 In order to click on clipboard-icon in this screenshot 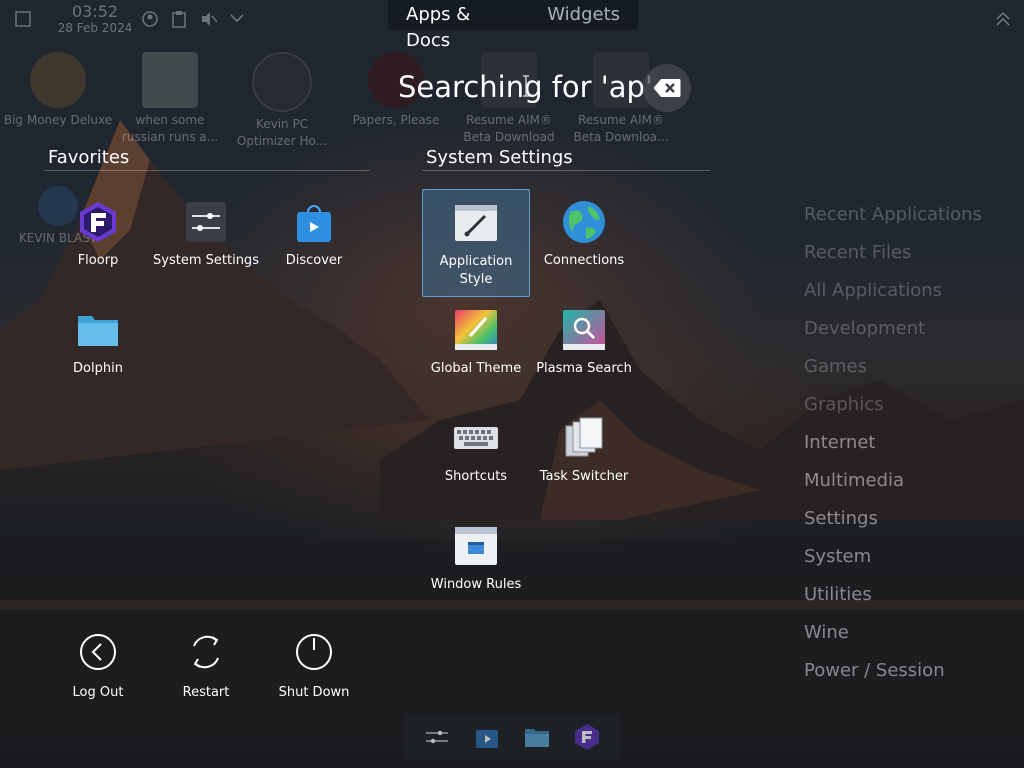, I will do `click(179, 19)`.